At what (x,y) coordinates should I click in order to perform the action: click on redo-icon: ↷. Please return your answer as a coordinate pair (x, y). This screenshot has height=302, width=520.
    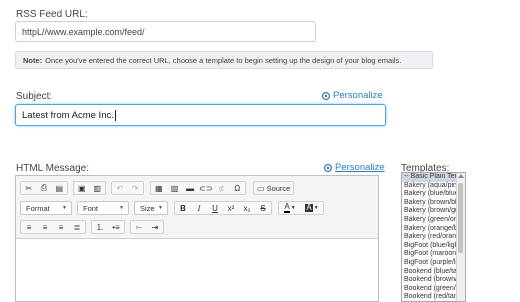
    Looking at the image, I should click on (136, 188).